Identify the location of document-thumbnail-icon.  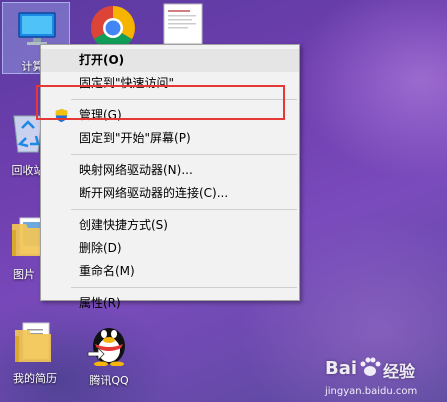
(183, 23).